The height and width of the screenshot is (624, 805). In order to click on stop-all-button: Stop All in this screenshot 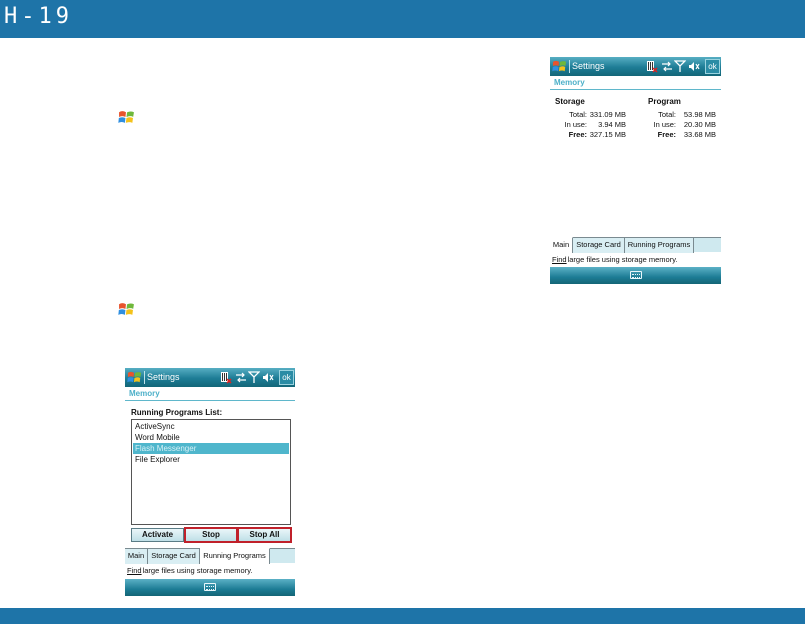, I will do `click(264, 535)`.